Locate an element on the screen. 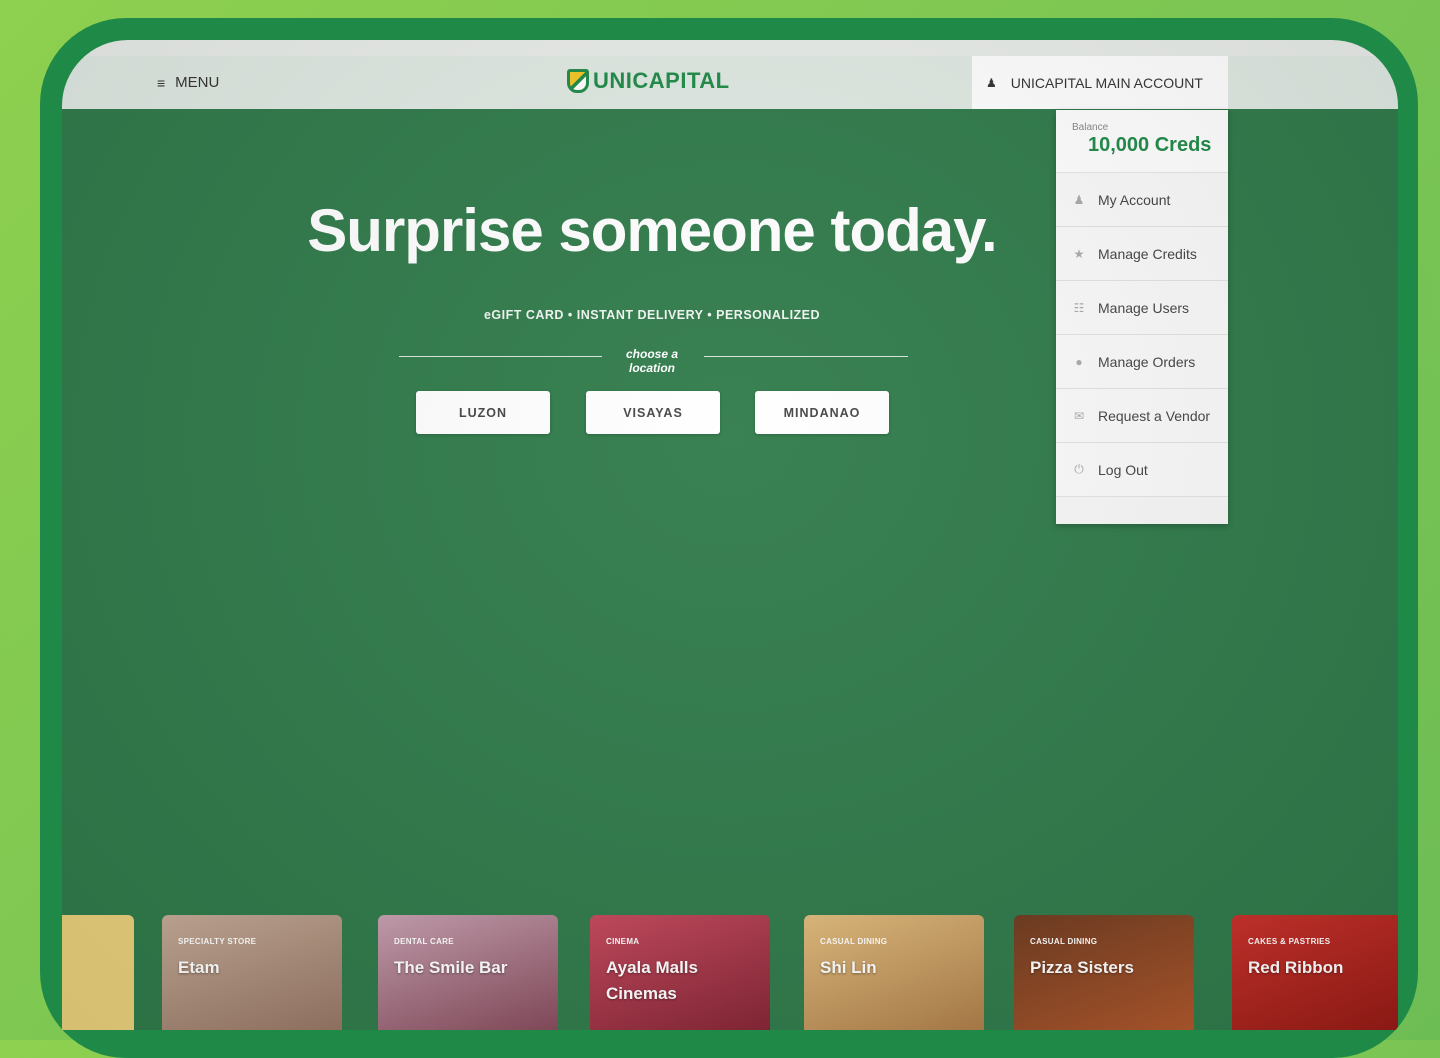  vendor-category: CINEMA is located at coordinates (623, 941).